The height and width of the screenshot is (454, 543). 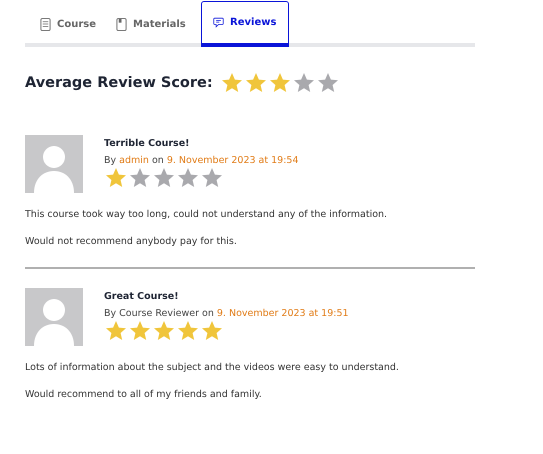 What do you see at coordinates (144, 394) in the screenshot?
I see `review-text: Would recommend to all of my friends and family.` at bounding box center [144, 394].